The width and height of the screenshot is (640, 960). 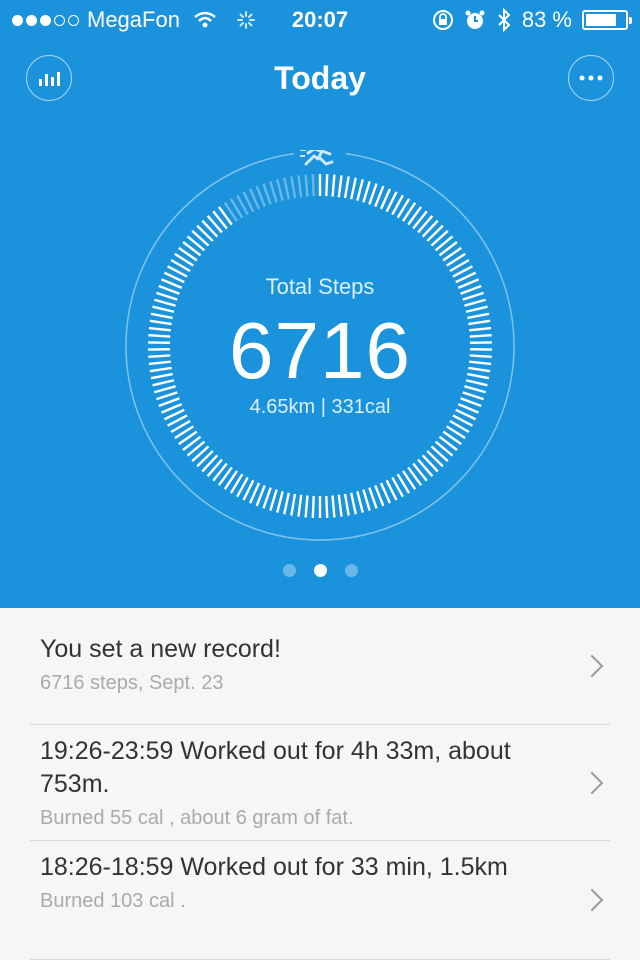 I want to click on steps-count: 6716, so click(x=320, y=350).